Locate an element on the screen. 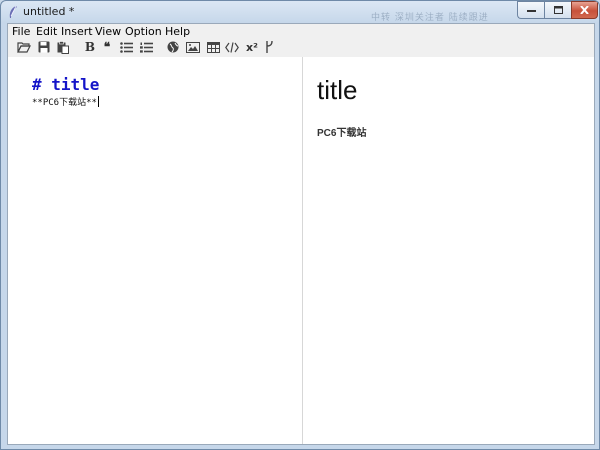 This screenshot has width=600, height=450. paste-icon is located at coordinates (63, 47).